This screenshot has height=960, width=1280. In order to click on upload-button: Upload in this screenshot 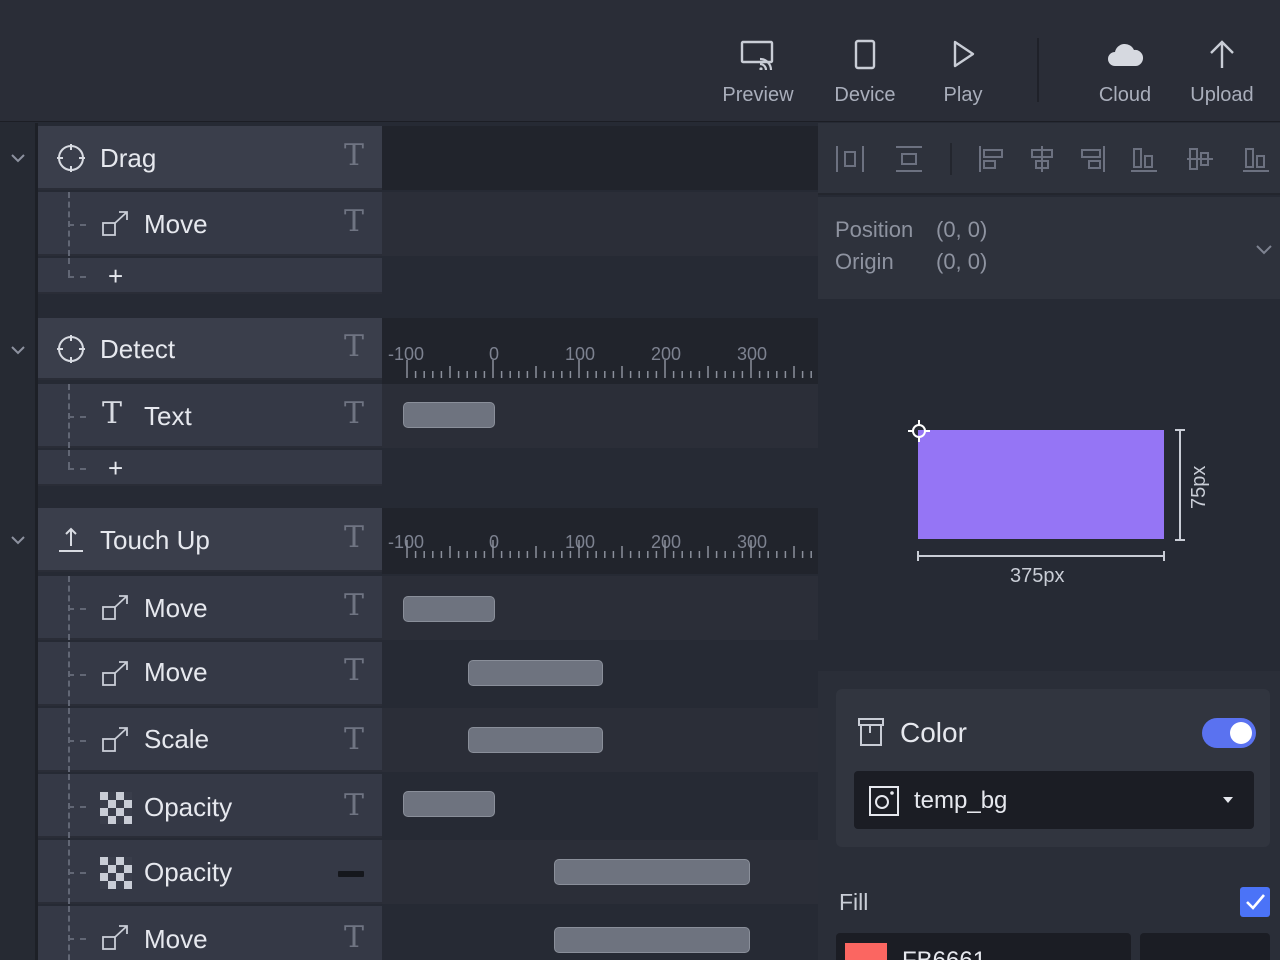, I will do `click(1222, 74)`.